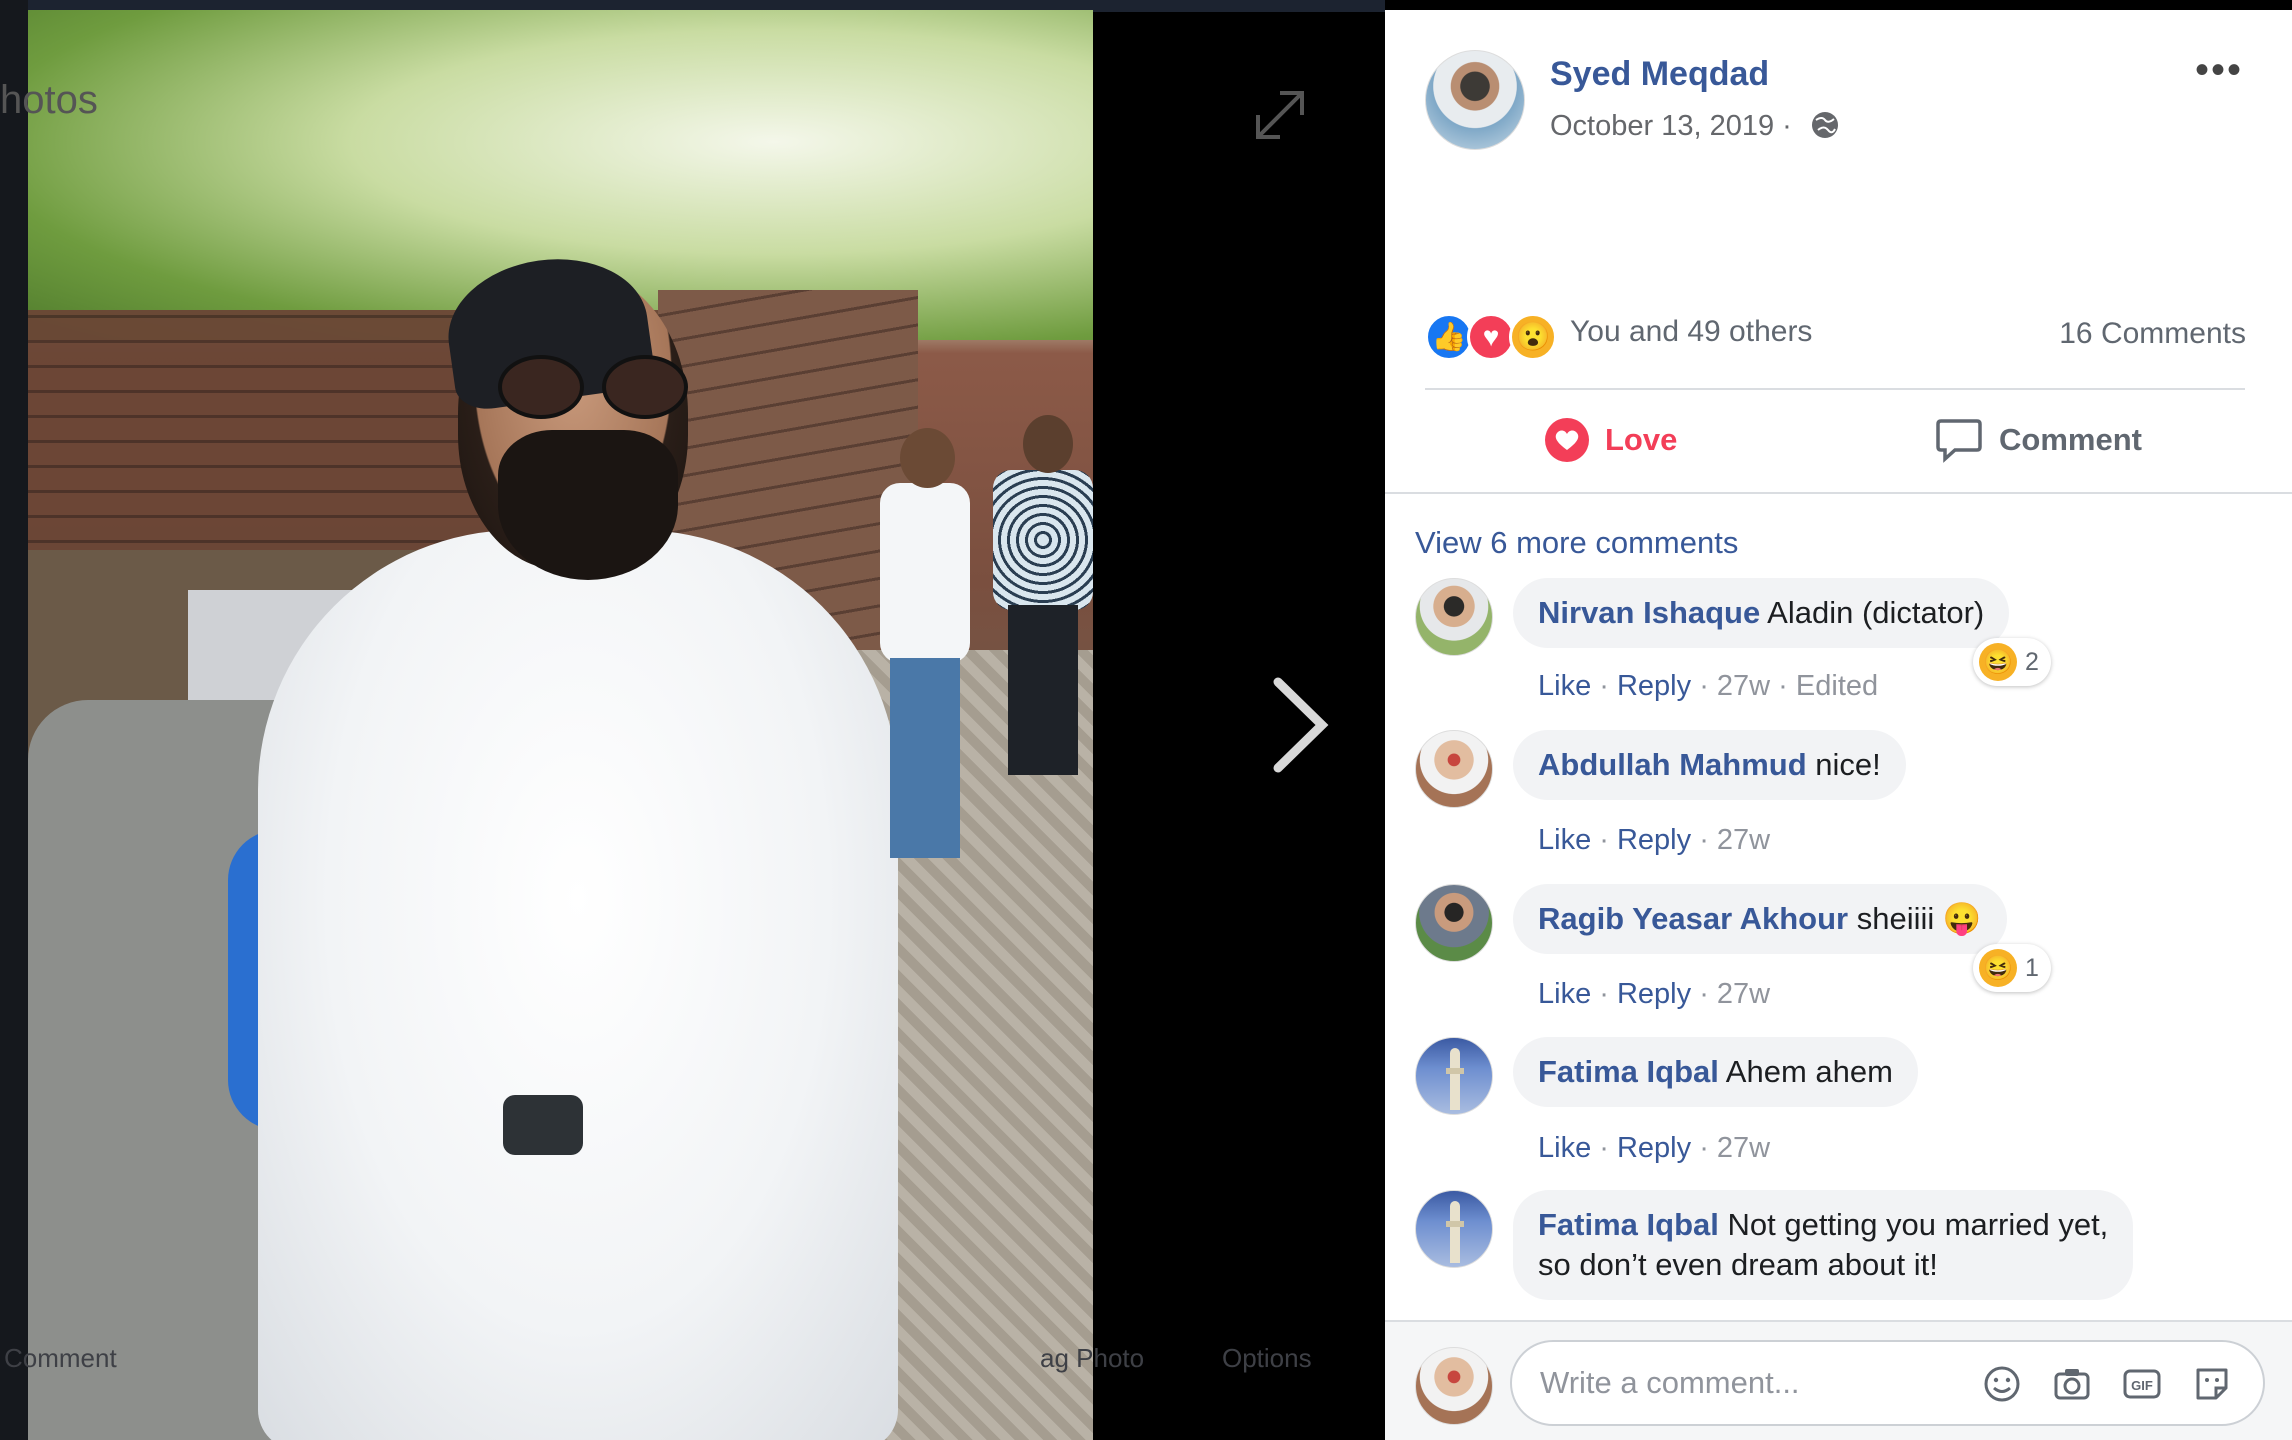 Image resolution: width=2292 pixels, height=1440 pixels. Describe the element at coordinates (1755, 1383) in the screenshot. I see `comment-input` at that location.